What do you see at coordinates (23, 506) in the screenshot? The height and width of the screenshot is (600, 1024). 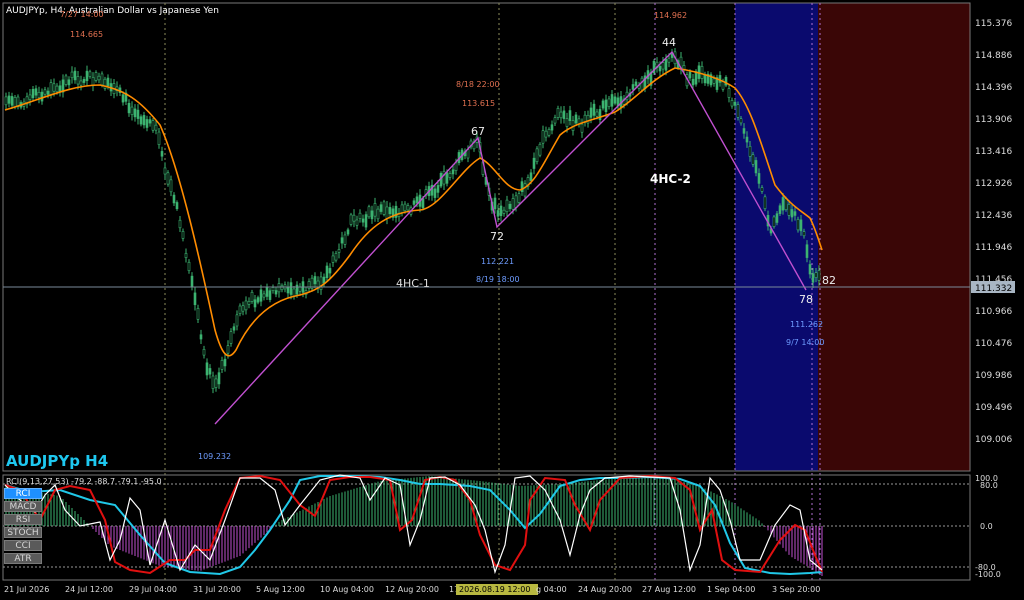 I see `indicator-button-macd: MACD` at bounding box center [23, 506].